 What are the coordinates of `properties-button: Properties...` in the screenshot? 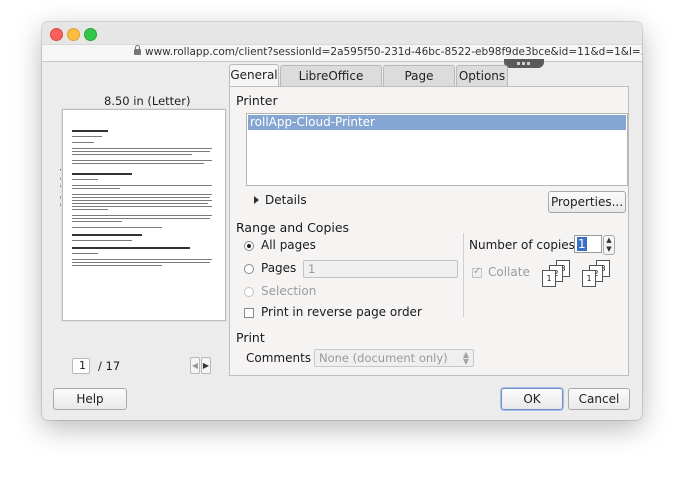 It's located at (587, 202).